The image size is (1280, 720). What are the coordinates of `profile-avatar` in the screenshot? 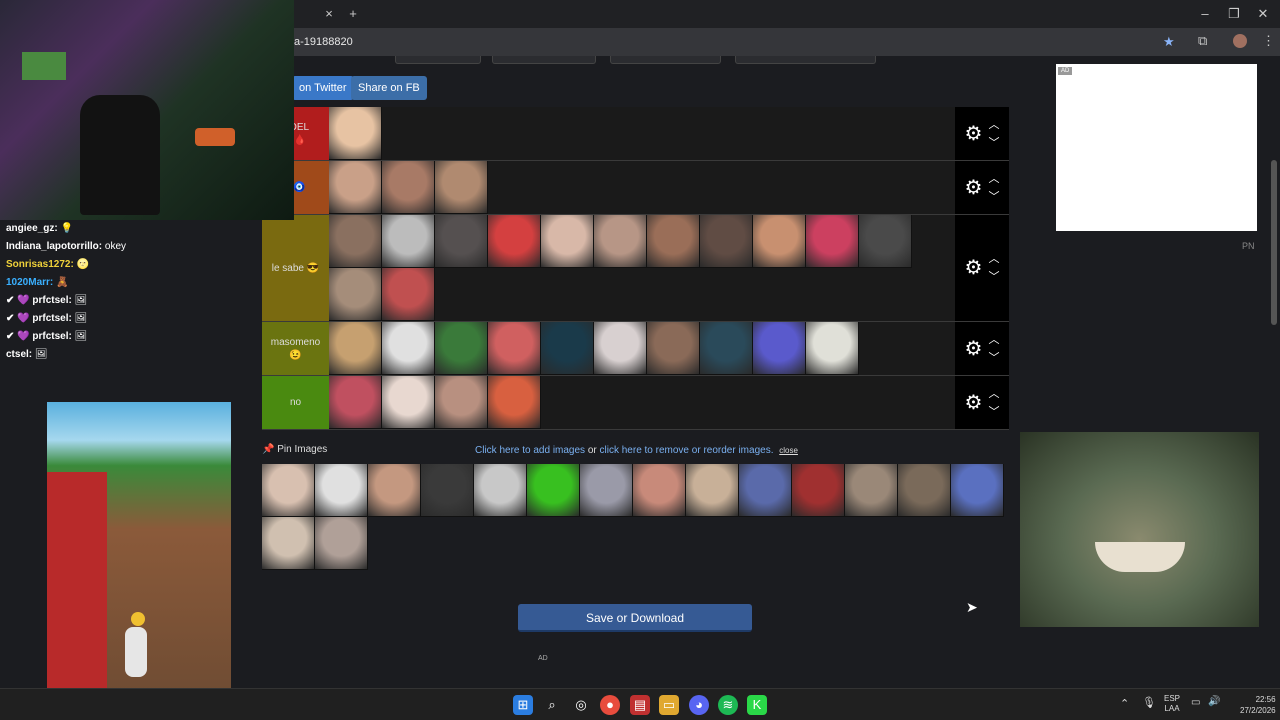 It's located at (1240, 41).